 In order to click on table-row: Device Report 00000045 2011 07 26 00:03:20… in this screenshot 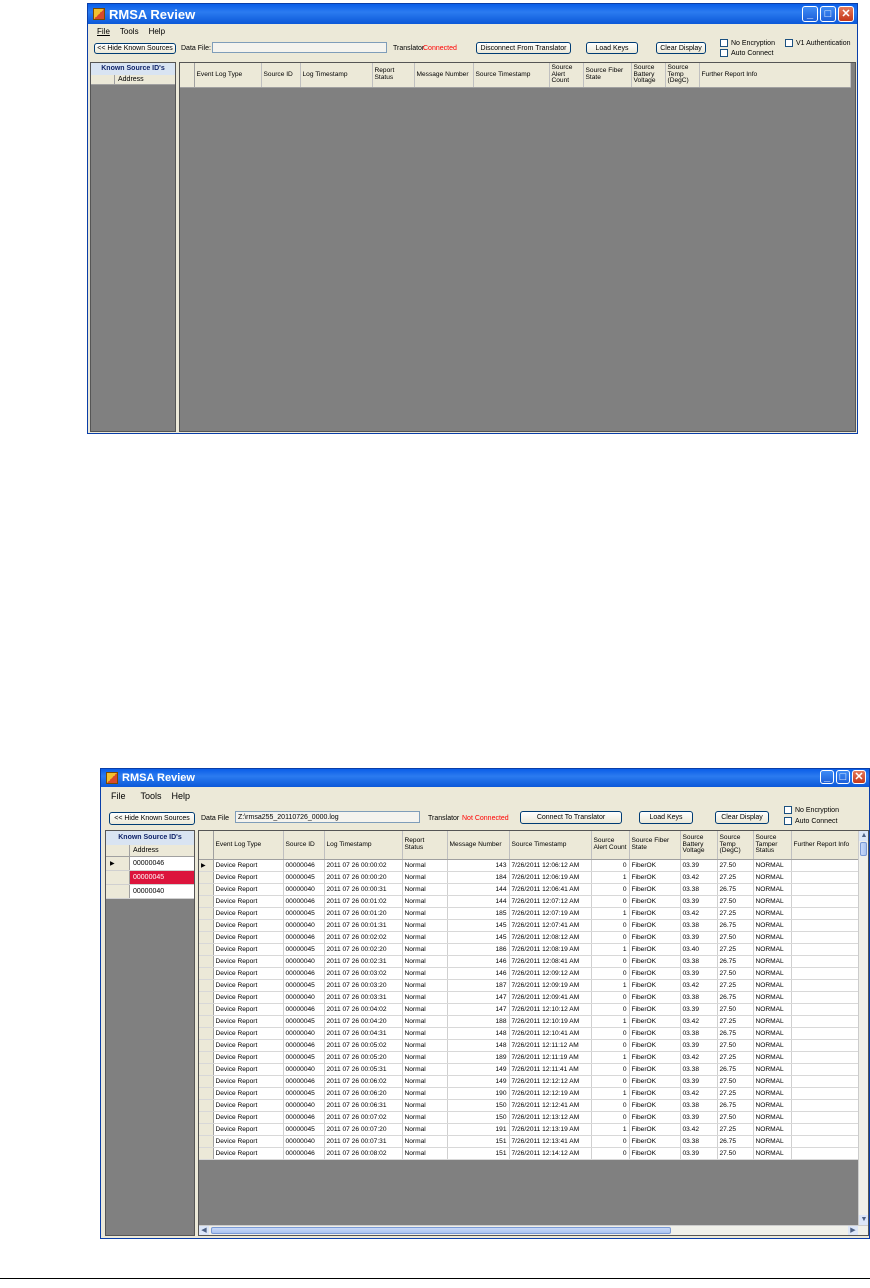, I will do `click(529, 985)`.